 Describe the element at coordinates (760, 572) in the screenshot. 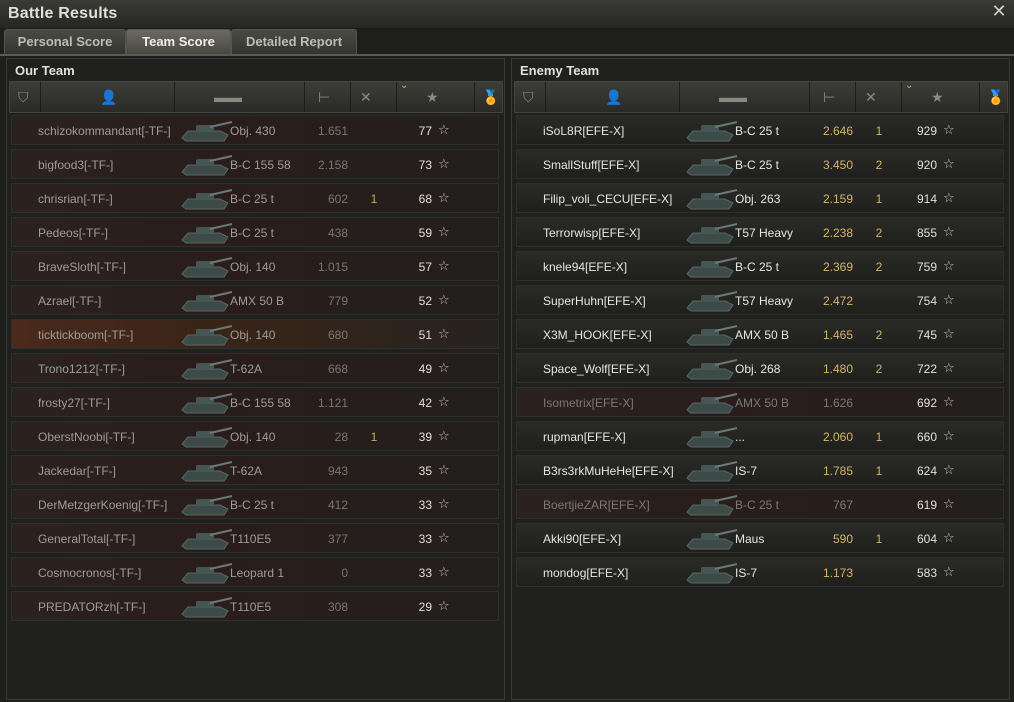

I see `player-row: mondog[EFE-X] IS-7 1.173 583 ☆` at that location.